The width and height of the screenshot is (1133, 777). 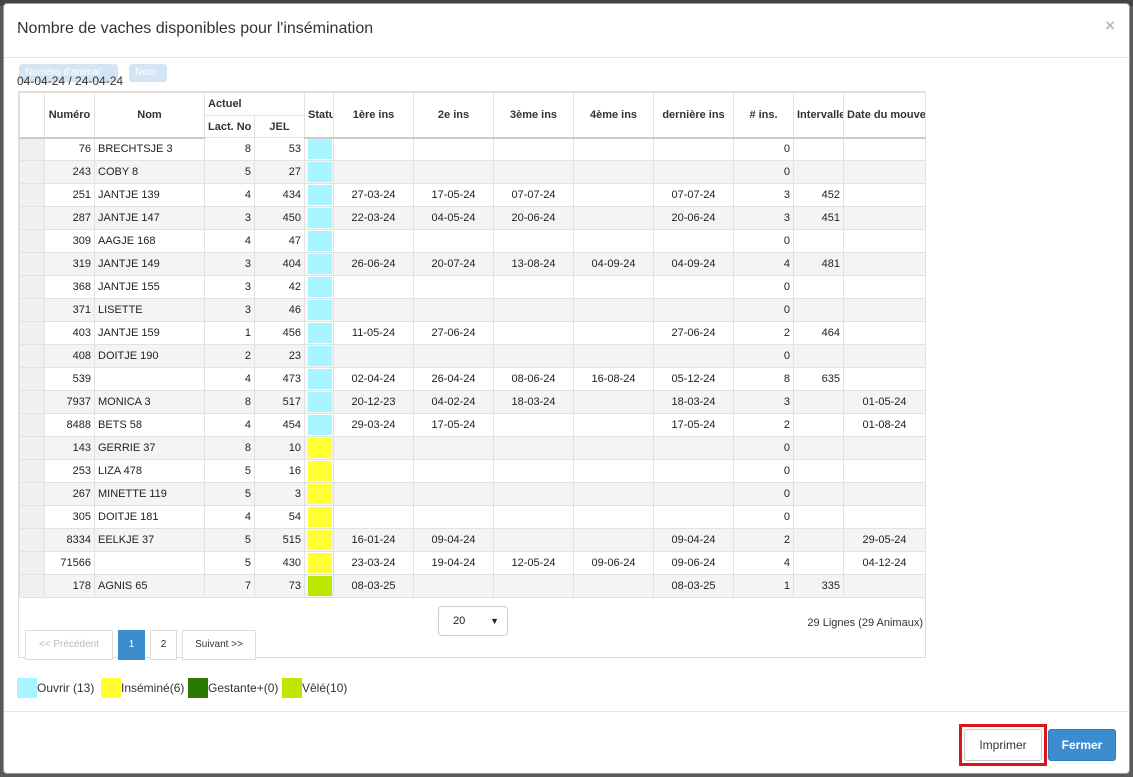 I want to click on col-header-statut: Statut, so click(x=319, y=115).